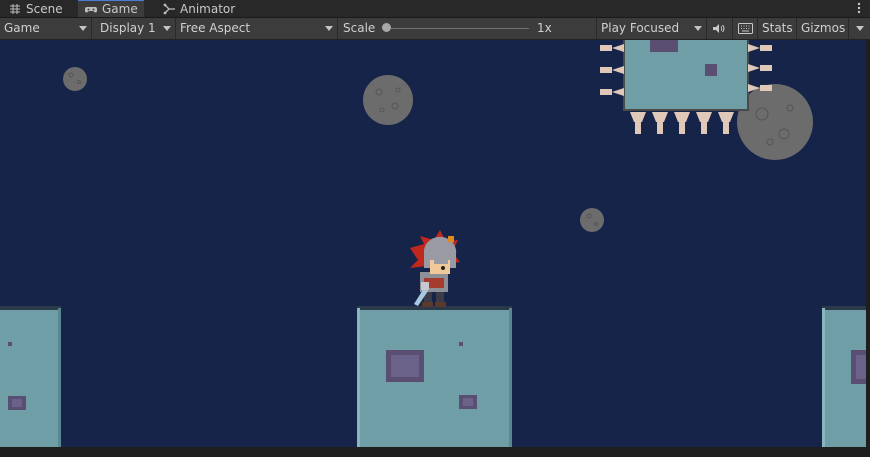 This screenshot has width=870, height=457. What do you see at coordinates (30, 376) in the screenshot?
I see `platform-left` at bounding box center [30, 376].